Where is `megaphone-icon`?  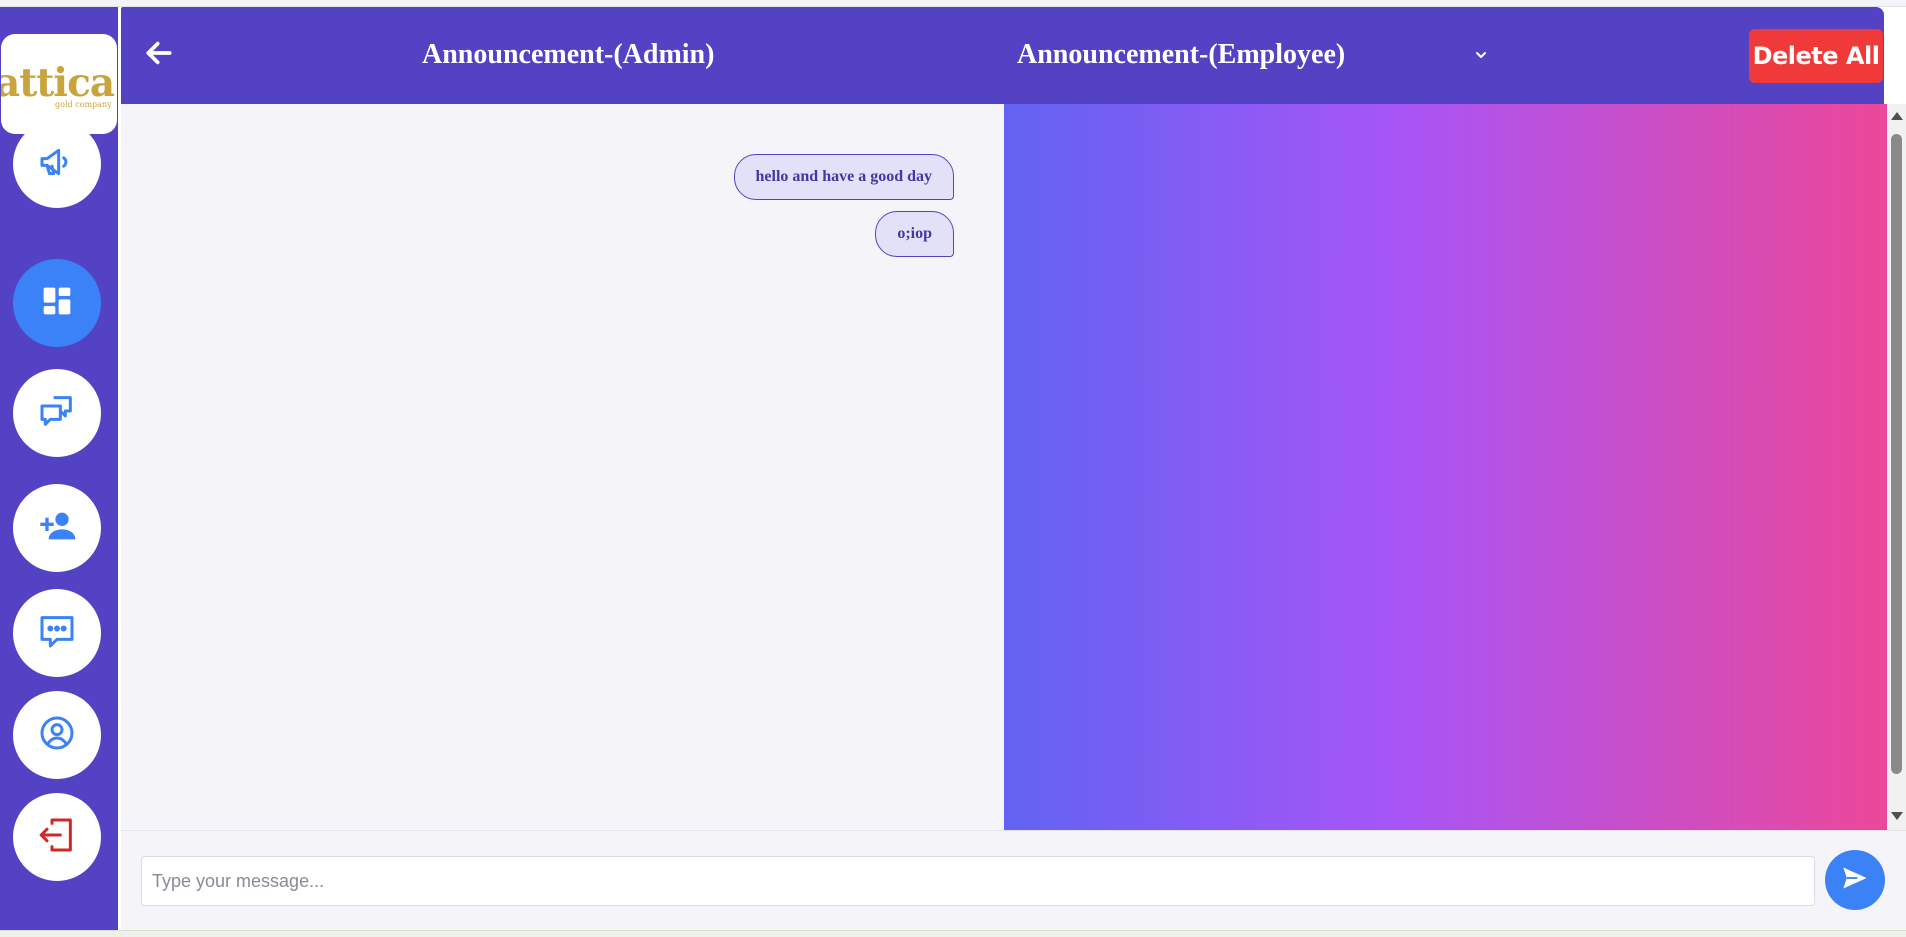 megaphone-icon is located at coordinates (57, 164).